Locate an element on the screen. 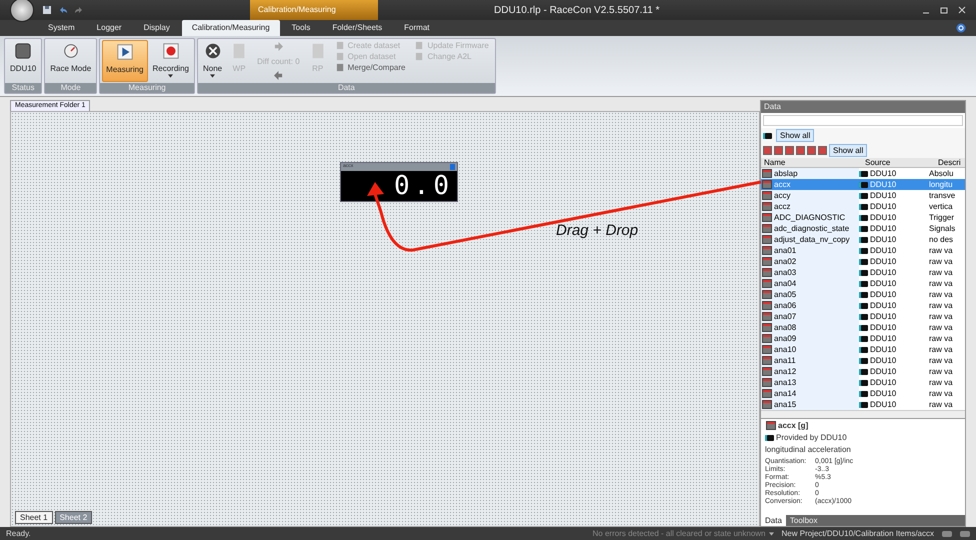 Image resolution: width=976 pixels, height=540 pixels. table-cell: ana04 is located at coordinates (785, 283).